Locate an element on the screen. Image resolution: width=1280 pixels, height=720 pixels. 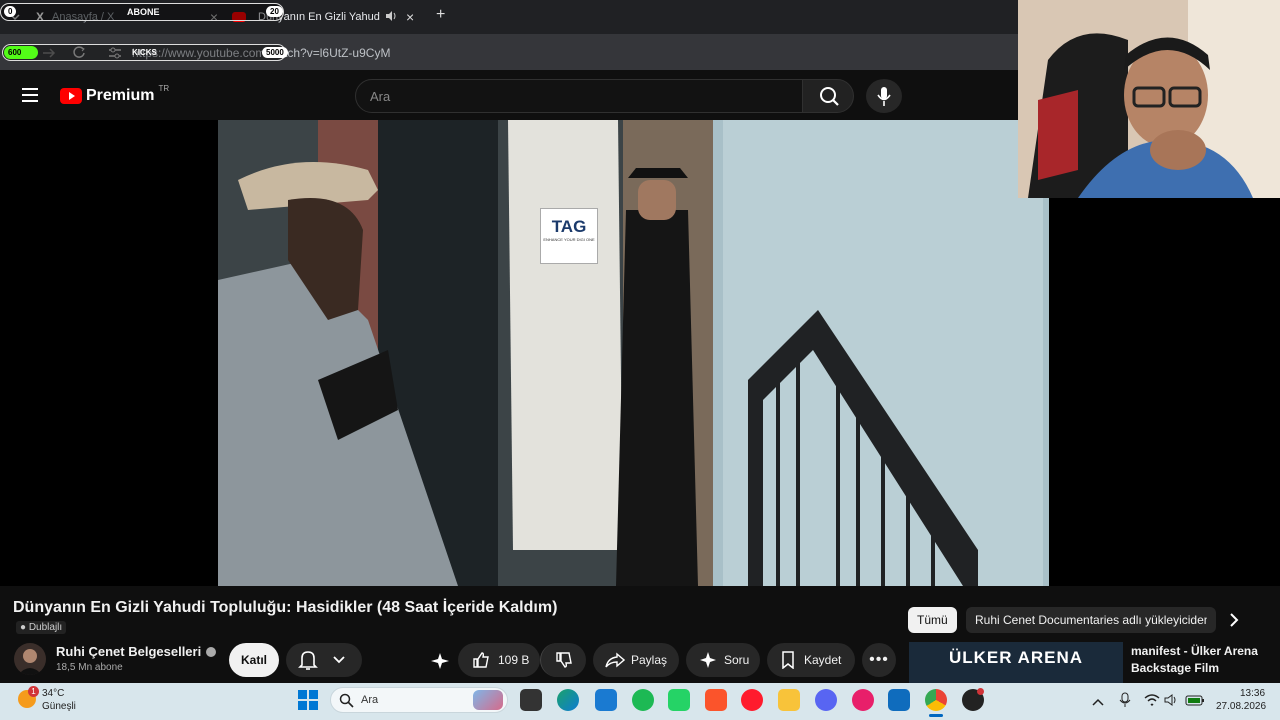
youtube-play-icon is located at coordinates (71, 96).